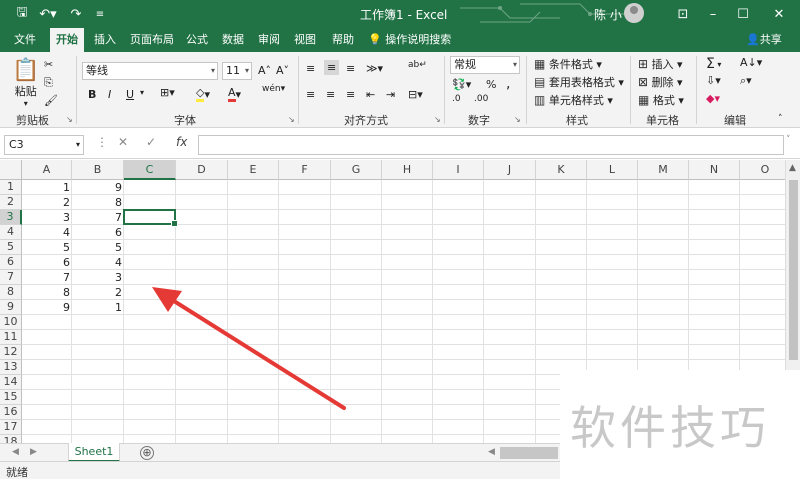 The height and width of the screenshot is (479, 800). Describe the element at coordinates (202, 170) in the screenshot. I see `column-header-d: D` at that location.